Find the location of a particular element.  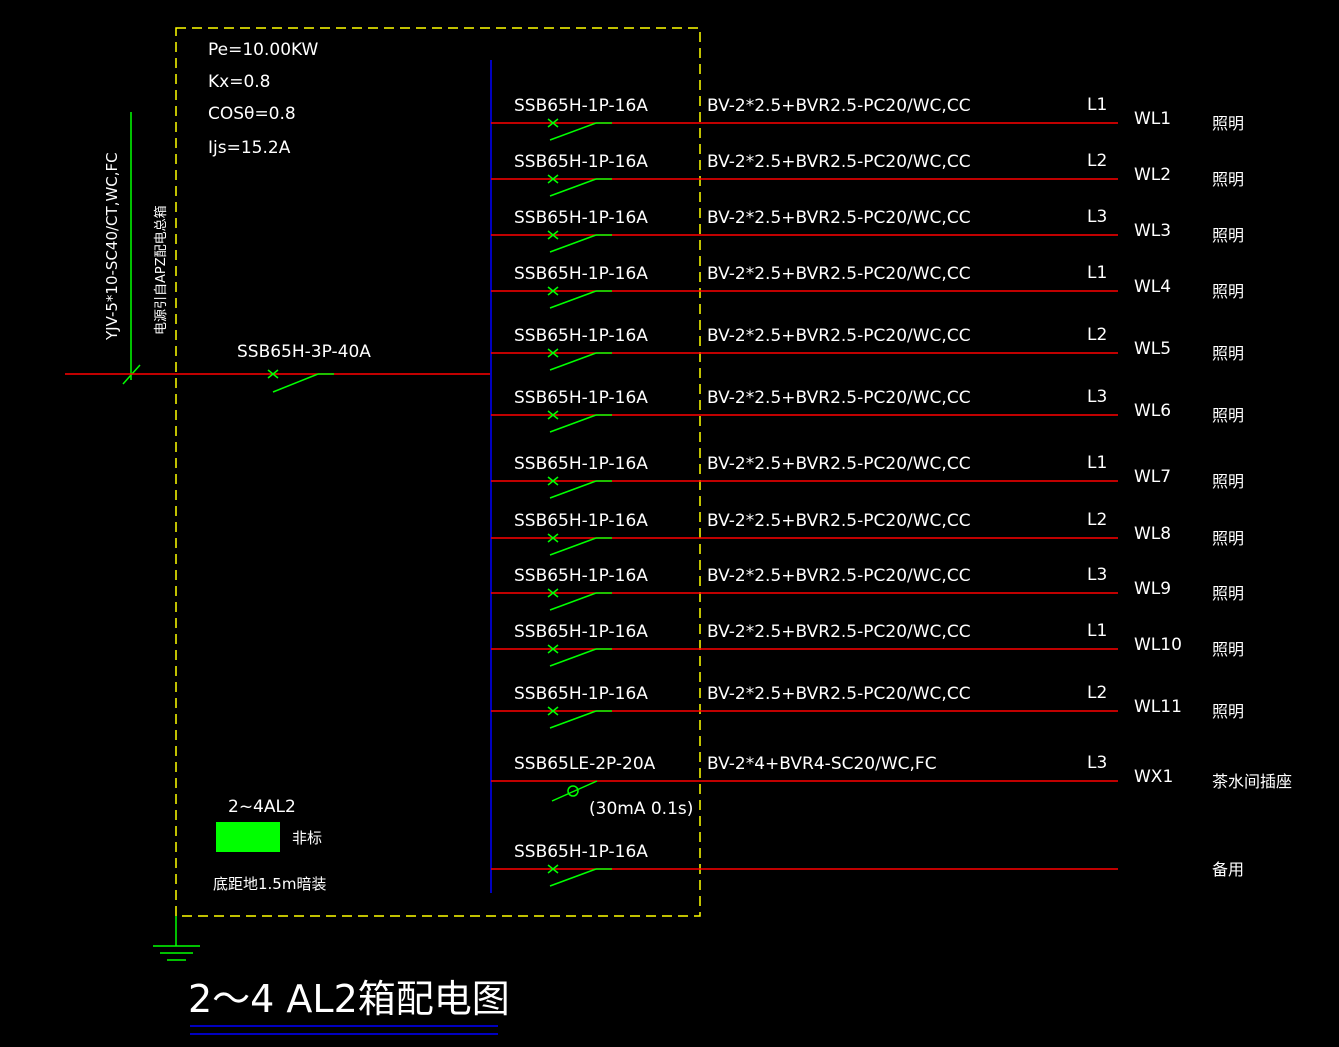

rcd-note: (30mA 0.1s) is located at coordinates (641, 809).